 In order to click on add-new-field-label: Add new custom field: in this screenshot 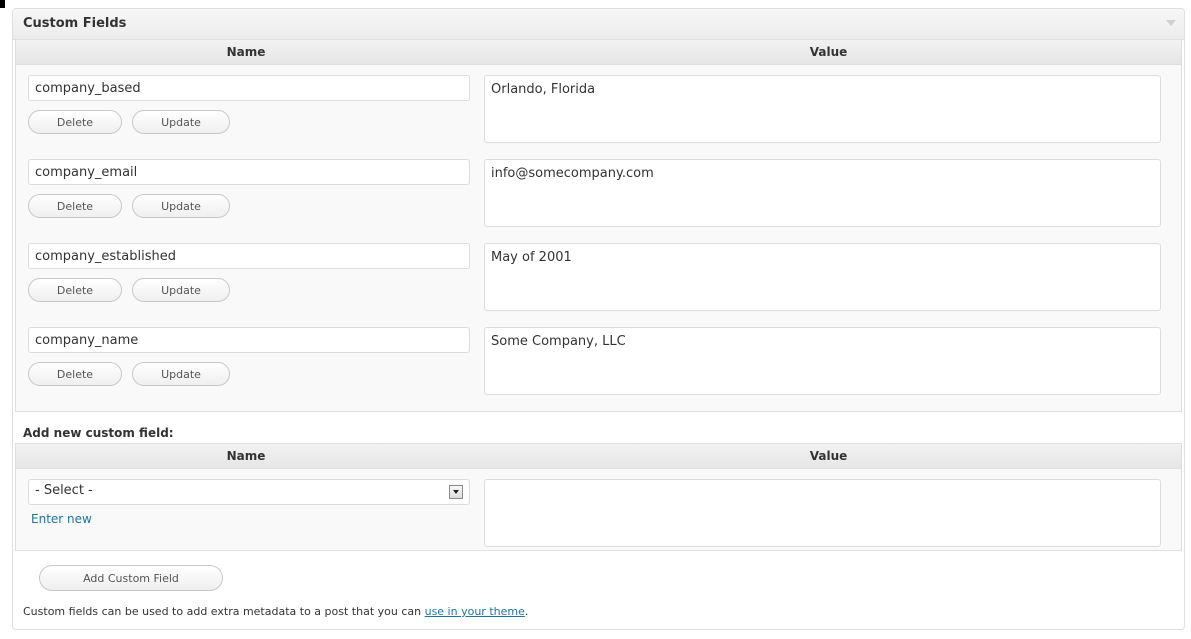, I will do `click(98, 433)`.